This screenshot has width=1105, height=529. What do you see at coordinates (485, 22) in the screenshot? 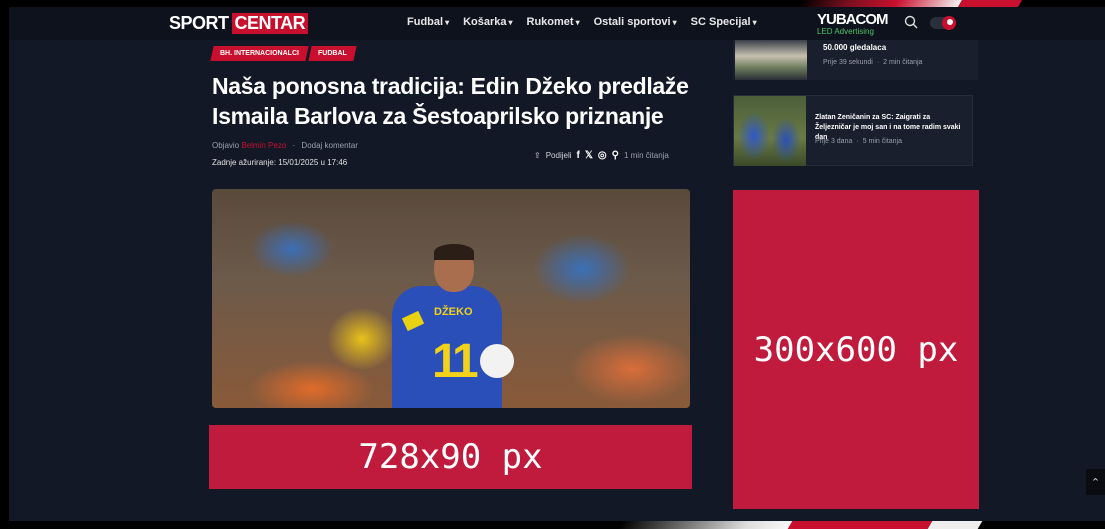
I see `nav-label: Košarka` at bounding box center [485, 22].